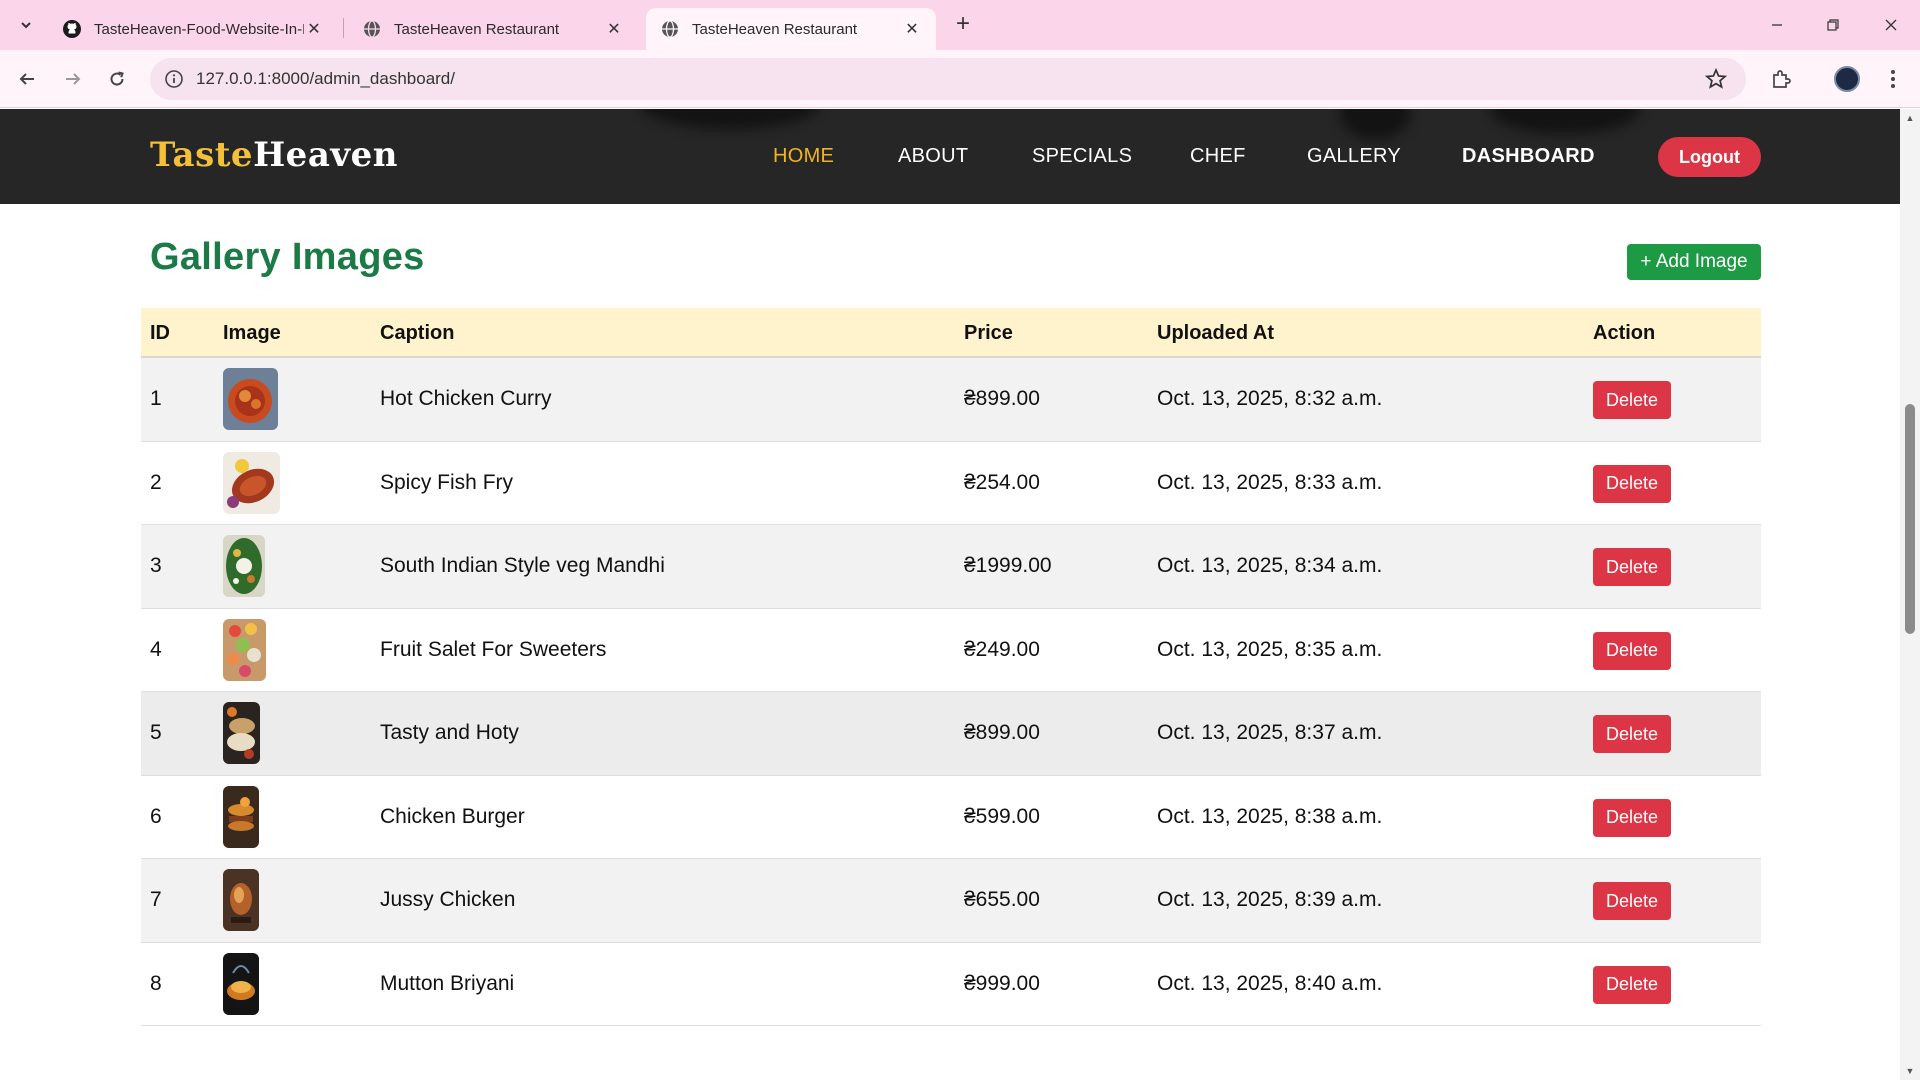 The image size is (1920, 1080). I want to click on browser-tab-3-active: TasteHeaven Restaurant ✕, so click(791, 29).